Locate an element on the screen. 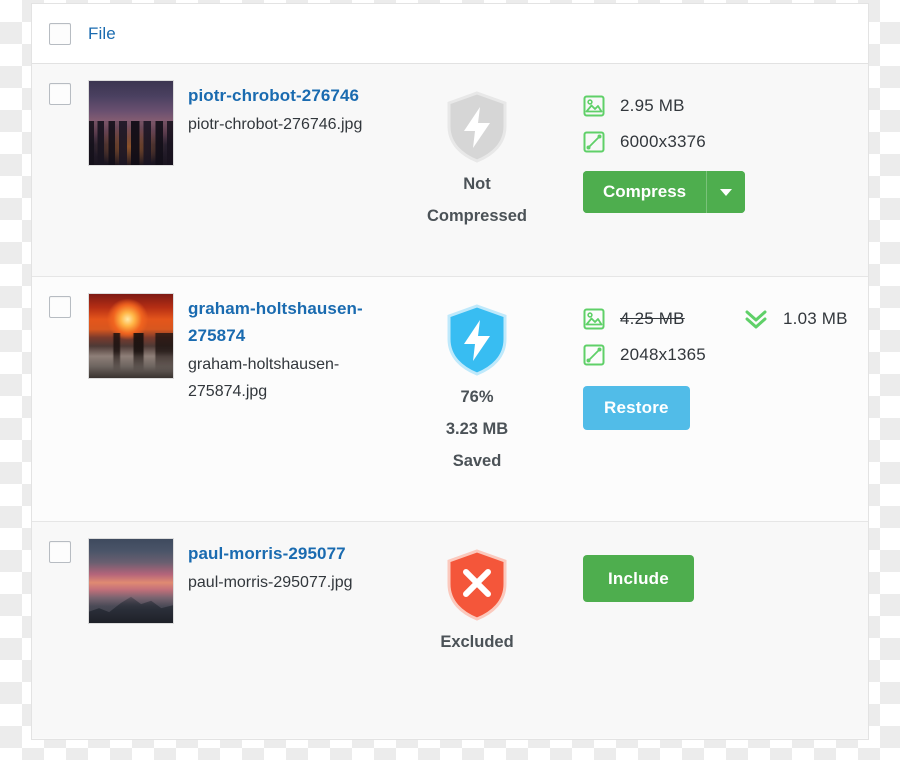 The image size is (900, 760). compress-dropdown-toggle is located at coordinates (726, 192).